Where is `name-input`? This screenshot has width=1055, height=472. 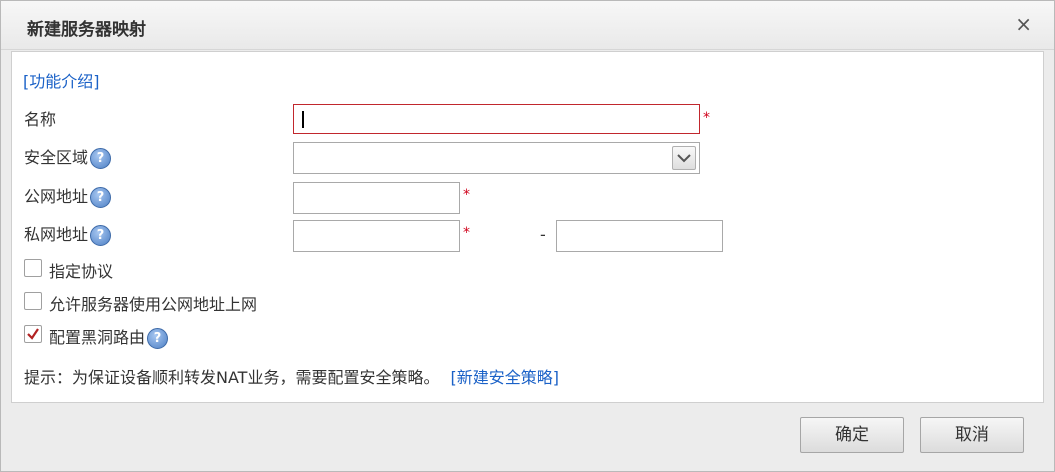 name-input is located at coordinates (496, 119).